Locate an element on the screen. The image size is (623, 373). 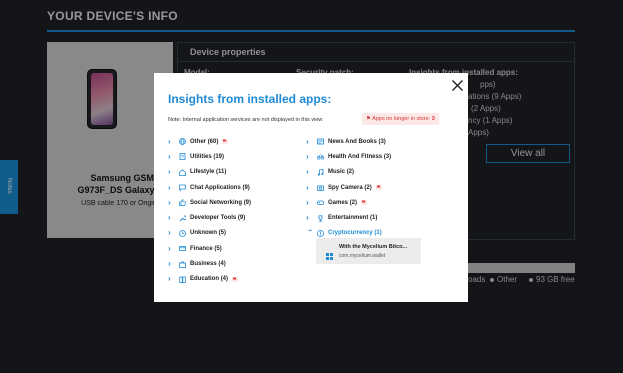
newspaper-icon is located at coordinates (320, 141).